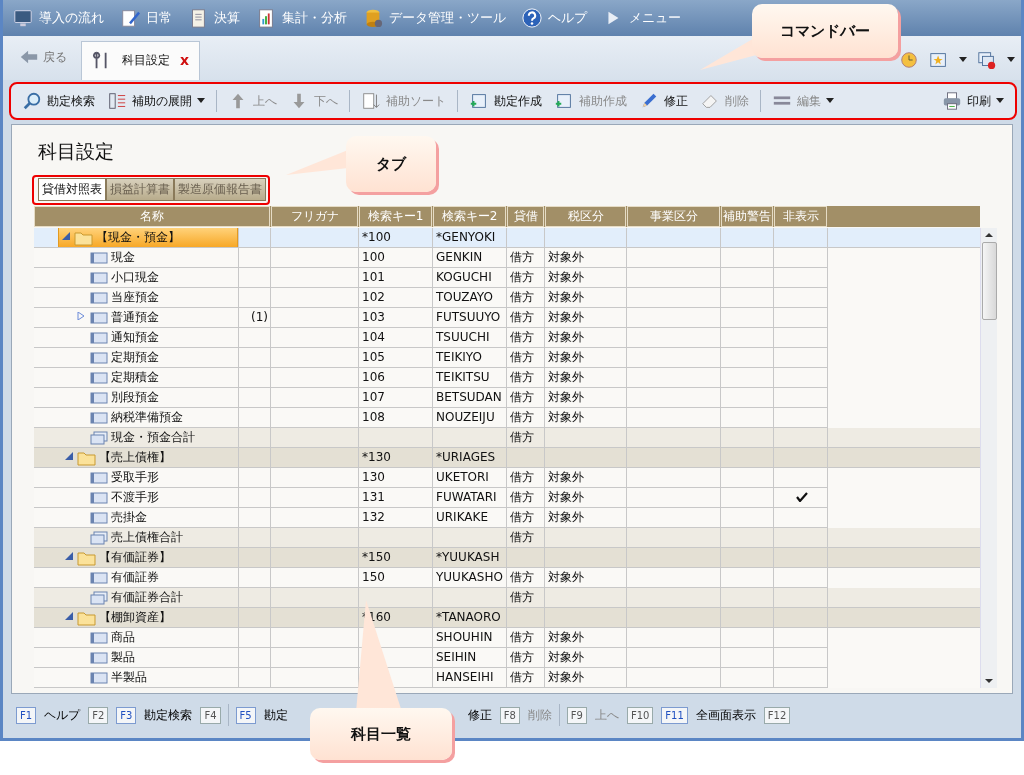 The image size is (1024, 775). What do you see at coordinates (117, 297) in the screenshot?
I see `name-label: 当座預金` at bounding box center [117, 297].